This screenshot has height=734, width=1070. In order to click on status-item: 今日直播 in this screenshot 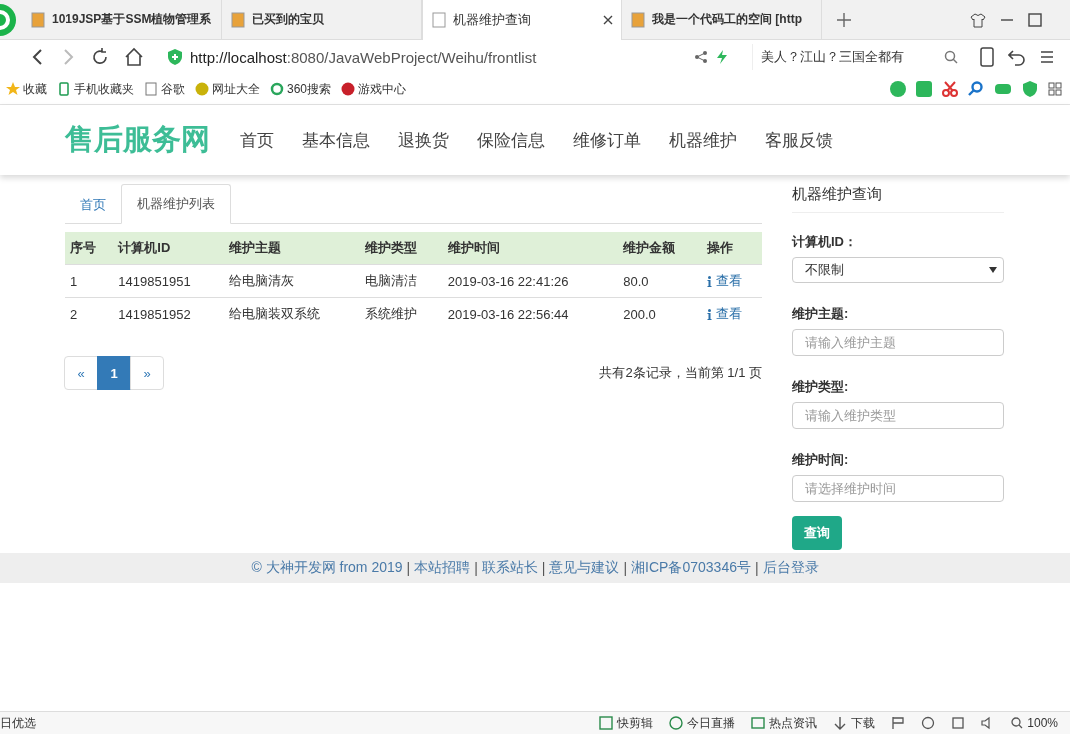, I will do `click(702, 723)`.